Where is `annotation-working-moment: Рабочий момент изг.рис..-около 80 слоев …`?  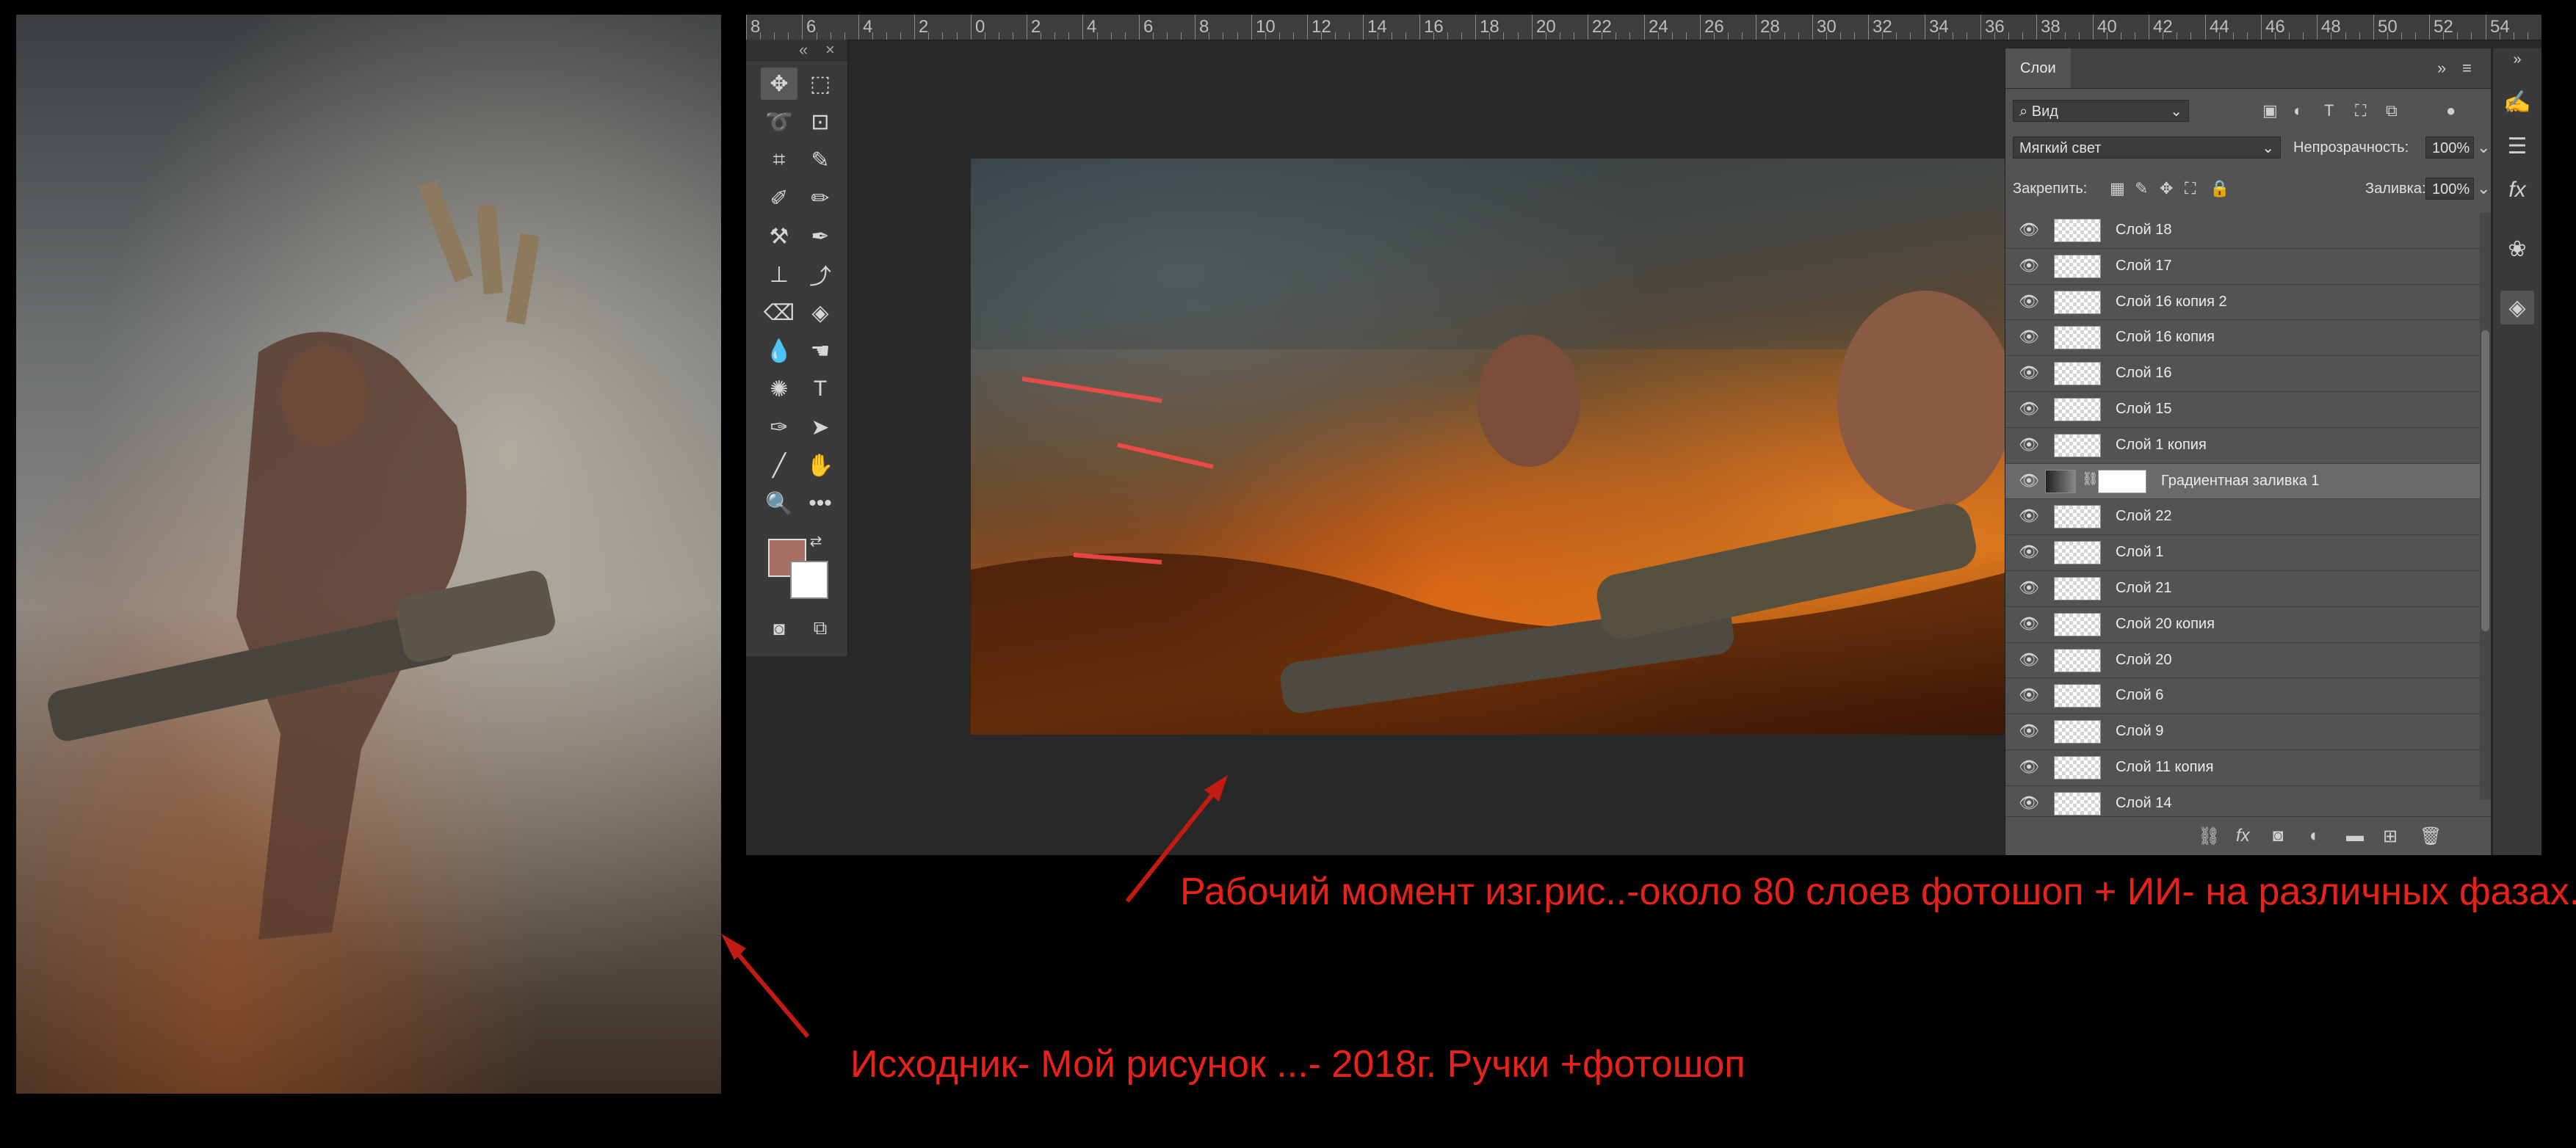 annotation-working-moment: Рабочий момент изг.рис..-около 80 слоев … is located at coordinates (1878, 892).